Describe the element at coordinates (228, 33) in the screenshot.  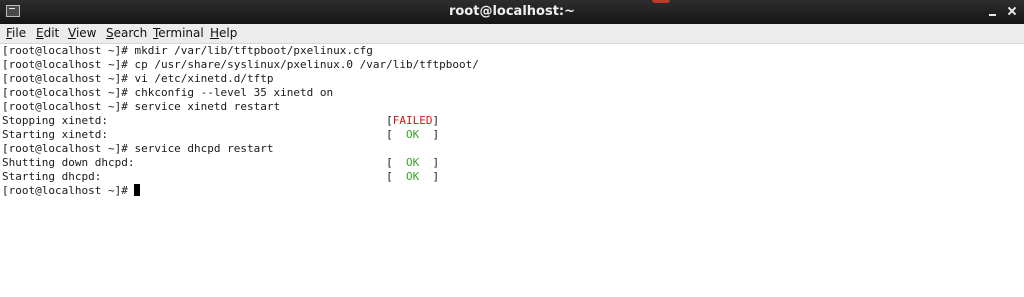
I see `menu-help-label: elp` at that location.